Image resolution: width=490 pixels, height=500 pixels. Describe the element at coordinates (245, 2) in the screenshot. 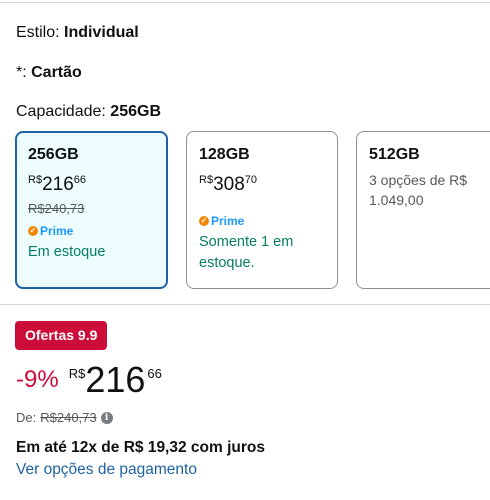

I see `top-divider` at that location.